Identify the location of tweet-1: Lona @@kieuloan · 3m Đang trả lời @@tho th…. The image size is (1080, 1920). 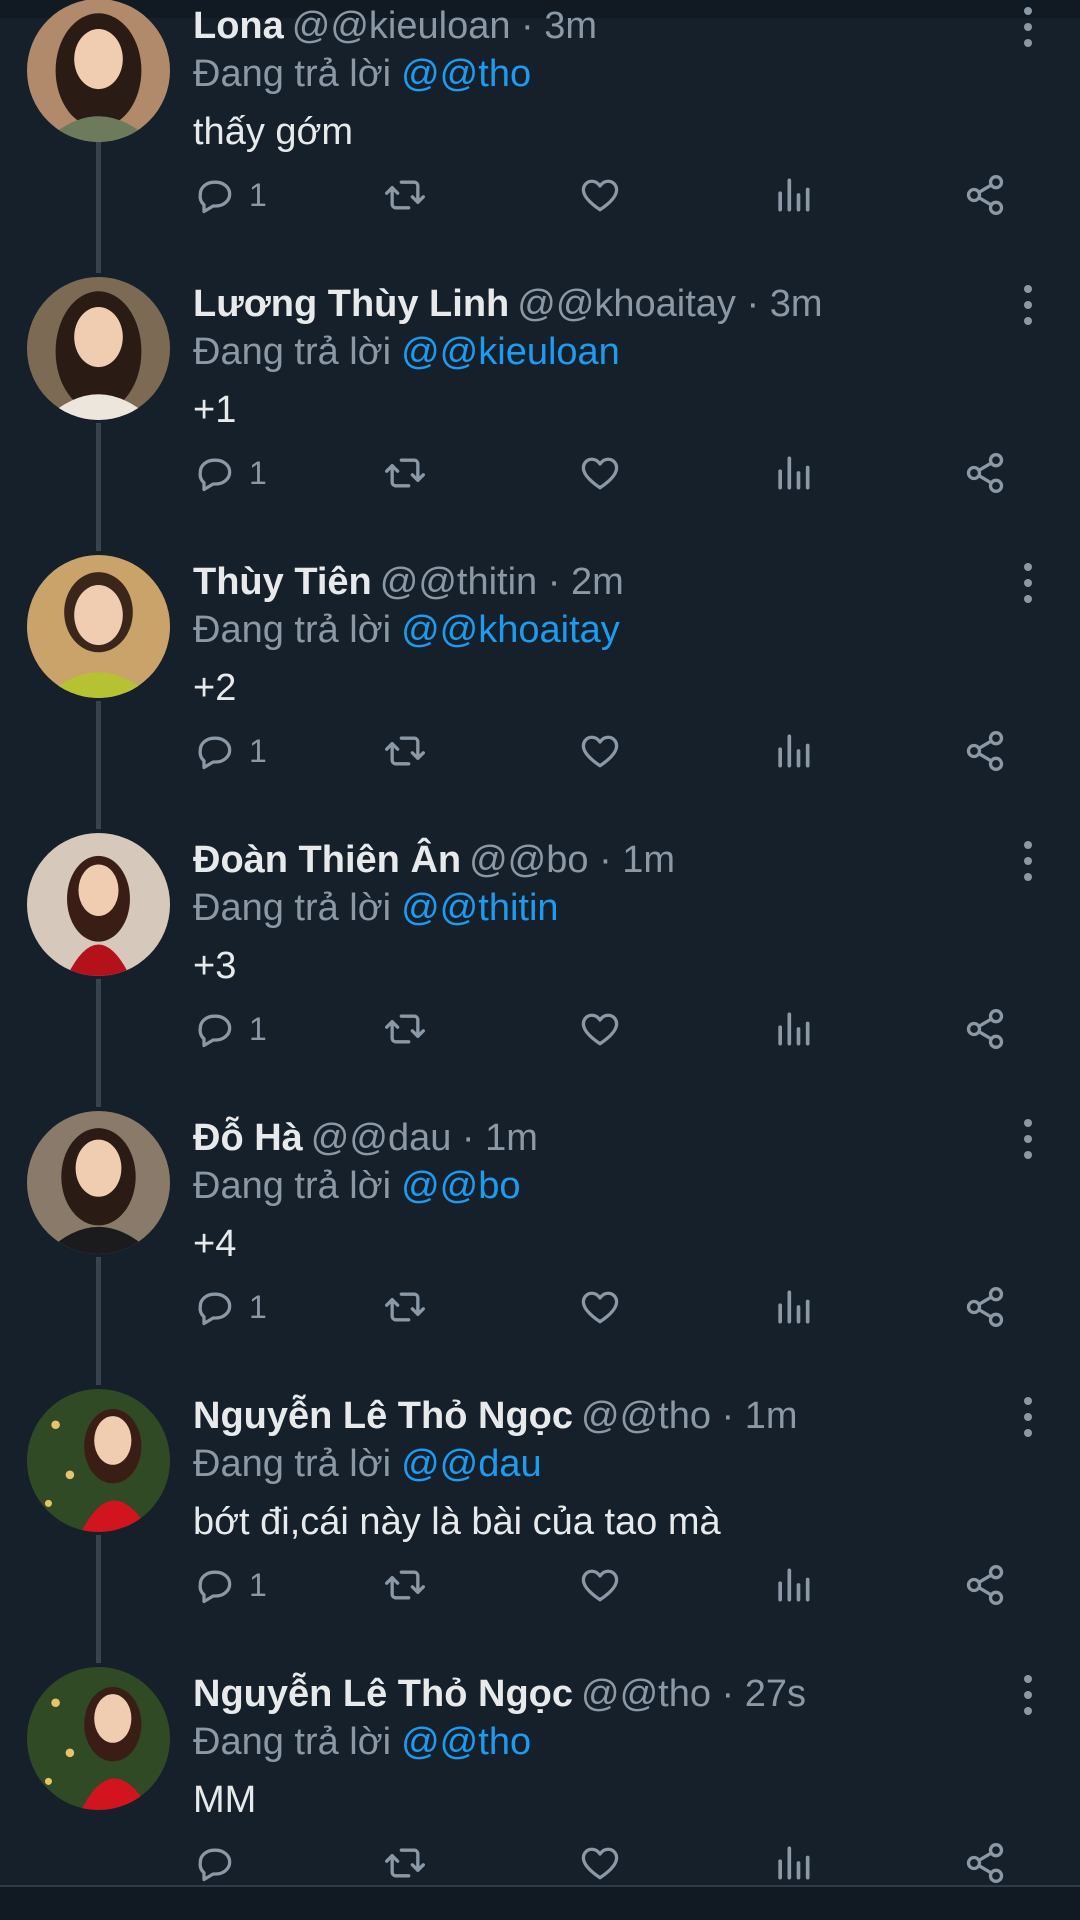
(540, 124).